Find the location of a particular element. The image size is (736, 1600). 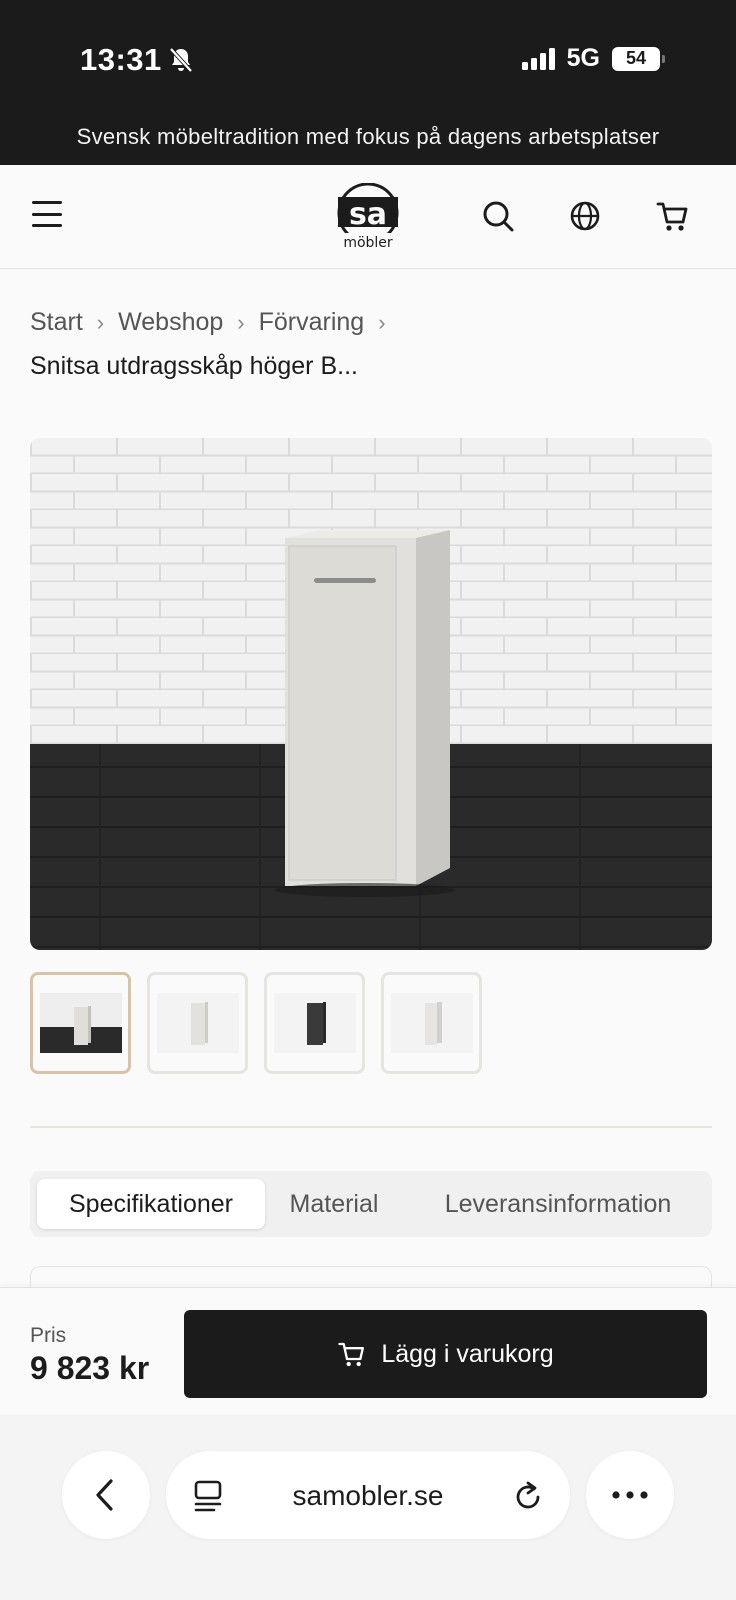

price-bar: Pris 9 823 kr Lägg i varukorg is located at coordinates (368, 1351).